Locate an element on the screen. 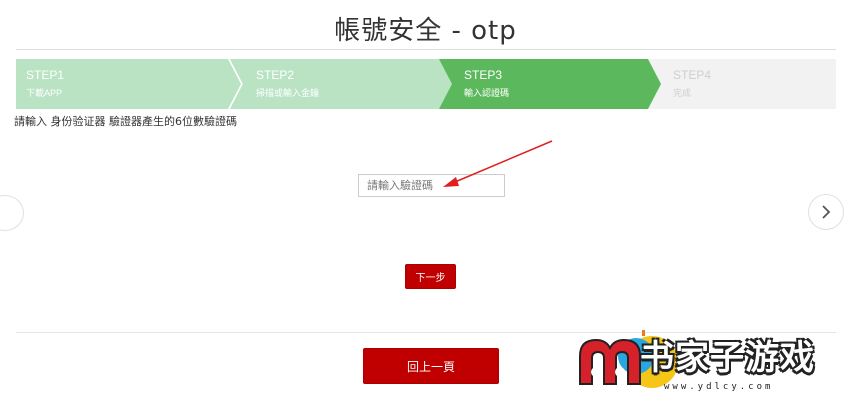 The image size is (851, 399). carousel-prev-button is located at coordinates (12, 213).